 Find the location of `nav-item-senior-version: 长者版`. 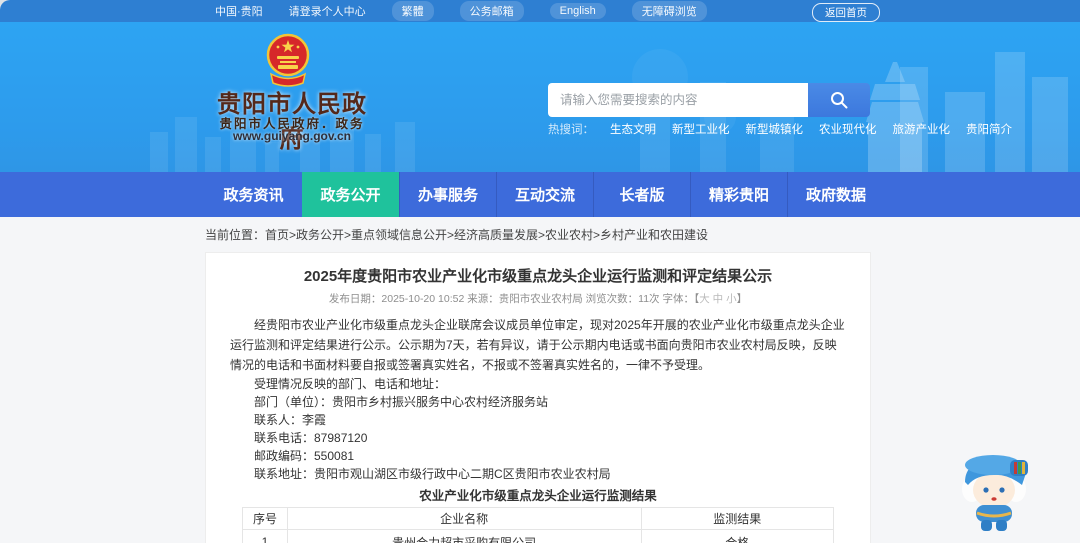

nav-item-senior-version: 长者版 is located at coordinates (641, 194).